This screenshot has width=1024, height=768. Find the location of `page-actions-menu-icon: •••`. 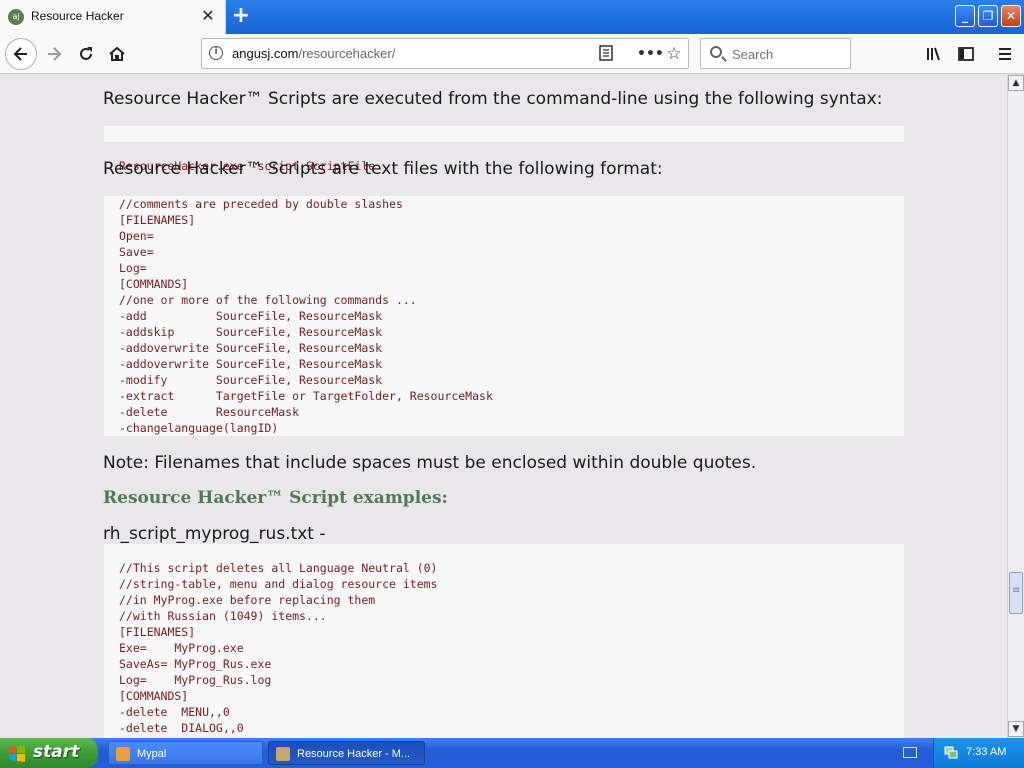

page-actions-menu-icon: ••• is located at coordinates (650, 54).